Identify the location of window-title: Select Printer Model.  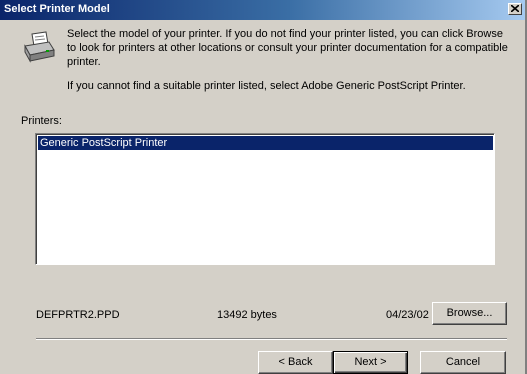
(57, 9).